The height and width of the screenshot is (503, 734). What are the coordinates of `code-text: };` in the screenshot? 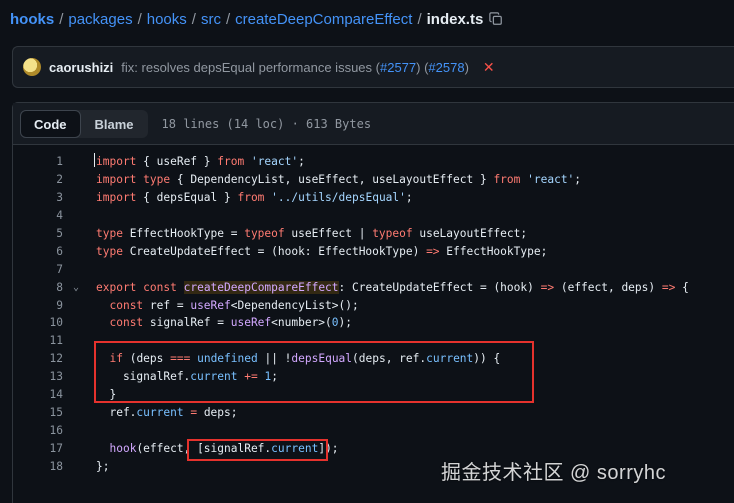 It's located at (103, 466).